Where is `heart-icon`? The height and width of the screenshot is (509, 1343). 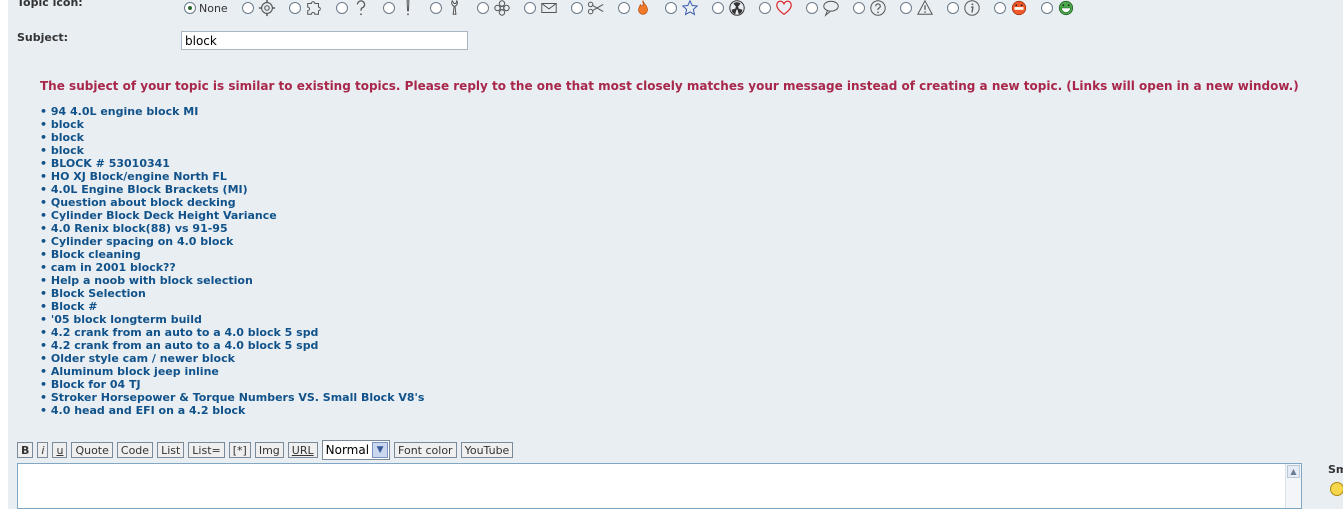
heart-icon is located at coordinates (784, 8).